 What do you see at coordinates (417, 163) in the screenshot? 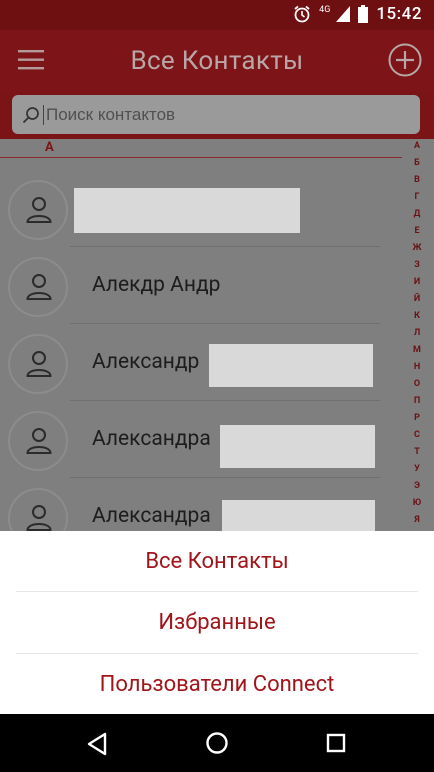
I see `alpha-letter: Б` at bounding box center [417, 163].